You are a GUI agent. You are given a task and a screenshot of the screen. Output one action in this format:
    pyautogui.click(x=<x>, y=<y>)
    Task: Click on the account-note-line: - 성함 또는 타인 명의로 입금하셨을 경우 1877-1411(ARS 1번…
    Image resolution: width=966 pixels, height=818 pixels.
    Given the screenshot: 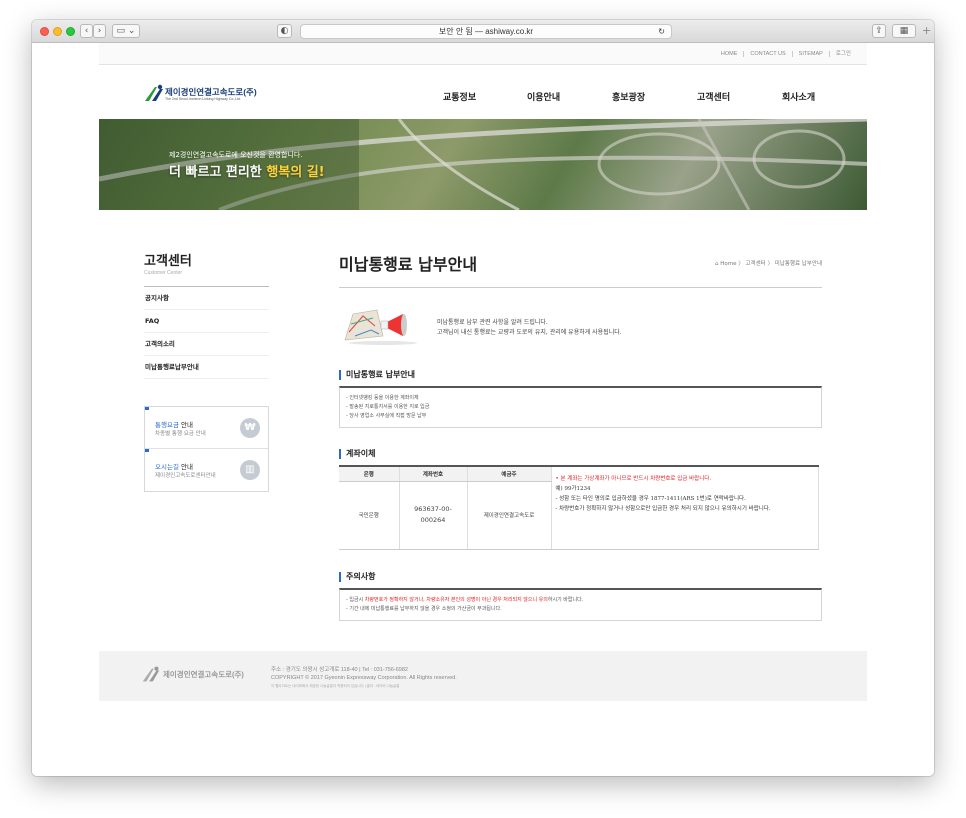 What is the action you would take?
    pyautogui.click(x=650, y=499)
    